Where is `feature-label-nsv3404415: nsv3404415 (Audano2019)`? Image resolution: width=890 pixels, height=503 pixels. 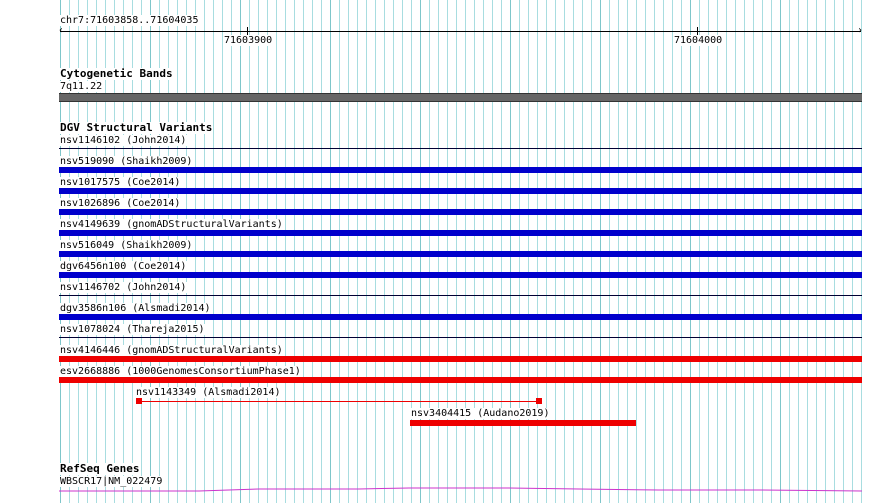
feature-label-nsv3404415: nsv3404415 (Audano2019) is located at coordinates (480, 413).